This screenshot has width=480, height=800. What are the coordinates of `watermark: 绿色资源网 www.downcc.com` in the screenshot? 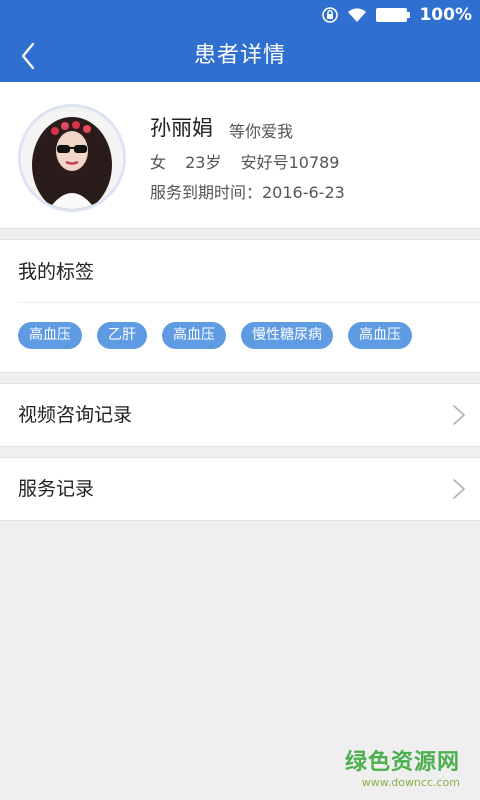 It's located at (390, 766).